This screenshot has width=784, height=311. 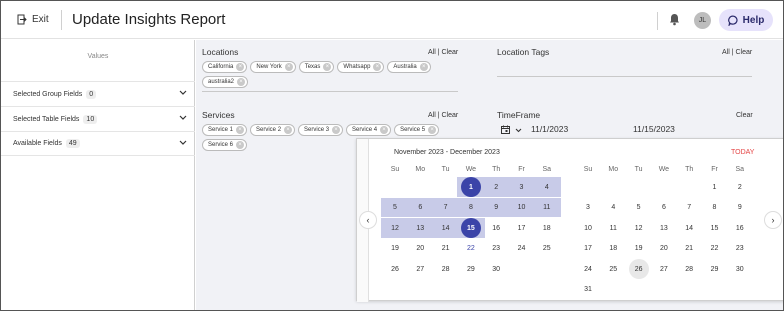 What do you see at coordinates (737, 52) in the screenshot?
I see `location-tags-all-clear: All | Clear` at bounding box center [737, 52].